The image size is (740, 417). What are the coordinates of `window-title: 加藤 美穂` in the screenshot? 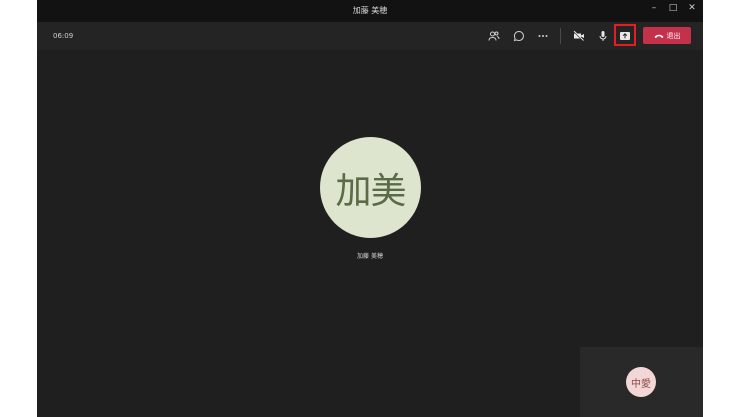 It's located at (370, 10).